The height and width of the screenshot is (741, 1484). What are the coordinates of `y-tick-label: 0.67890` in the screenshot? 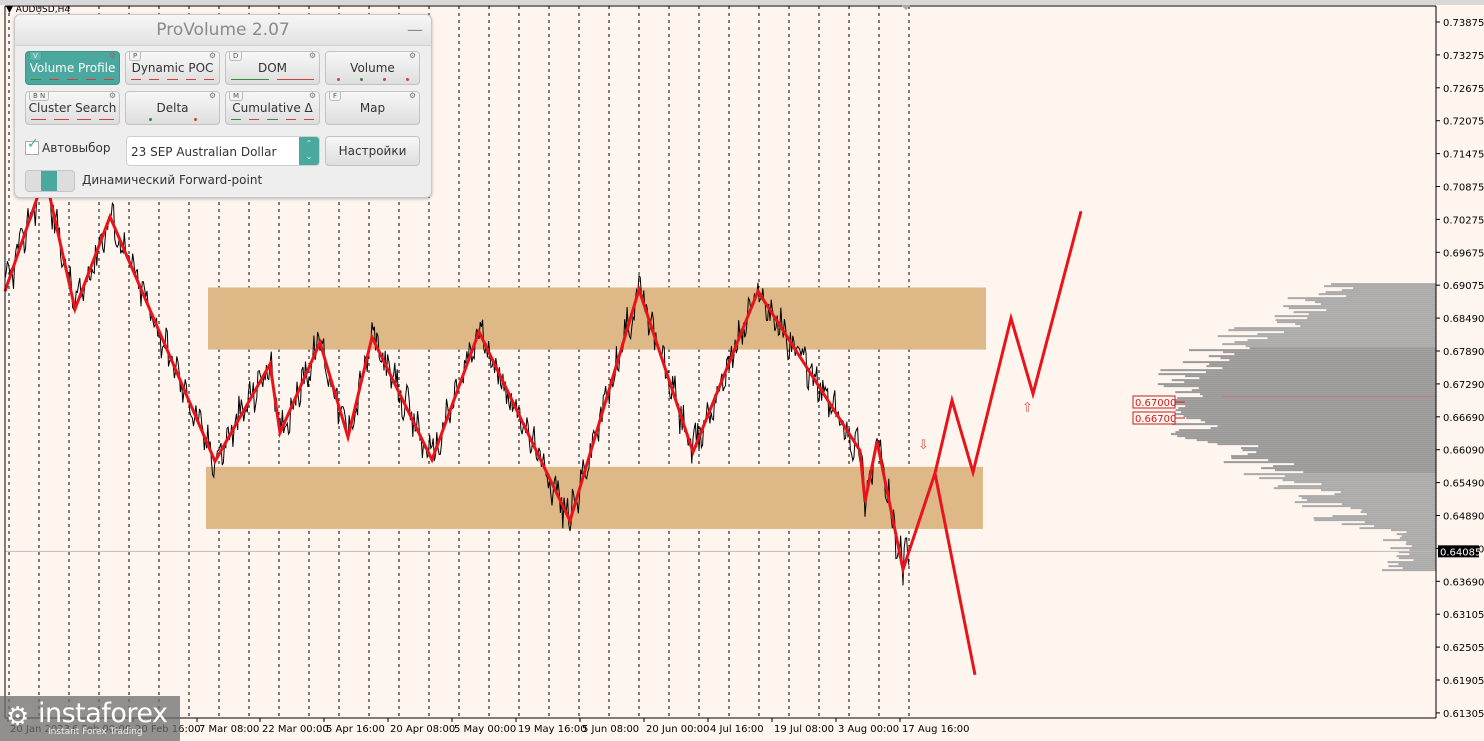 It's located at (1463, 352).